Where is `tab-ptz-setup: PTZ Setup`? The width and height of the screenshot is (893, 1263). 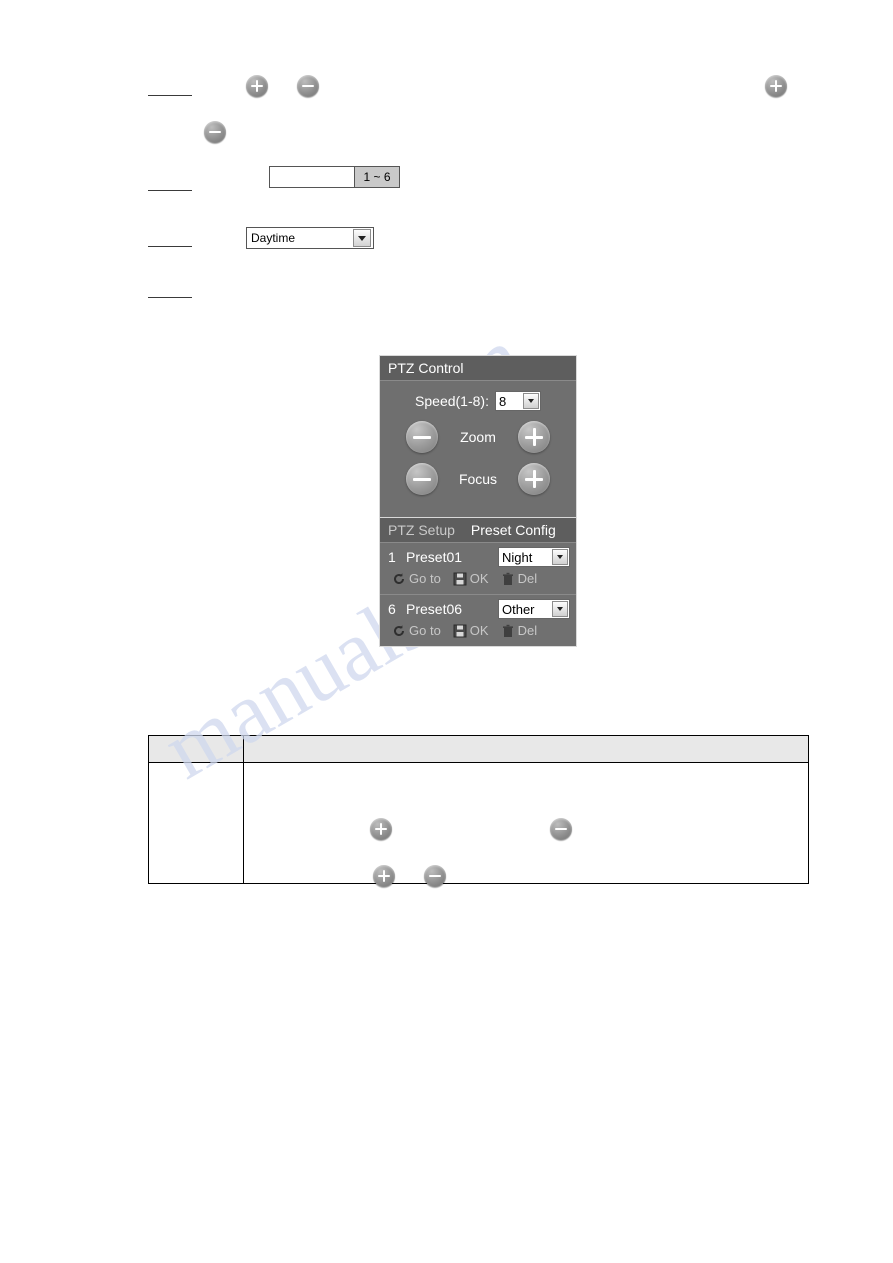 tab-ptz-setup: PTZ Setup is located at coordinates (421, 530).